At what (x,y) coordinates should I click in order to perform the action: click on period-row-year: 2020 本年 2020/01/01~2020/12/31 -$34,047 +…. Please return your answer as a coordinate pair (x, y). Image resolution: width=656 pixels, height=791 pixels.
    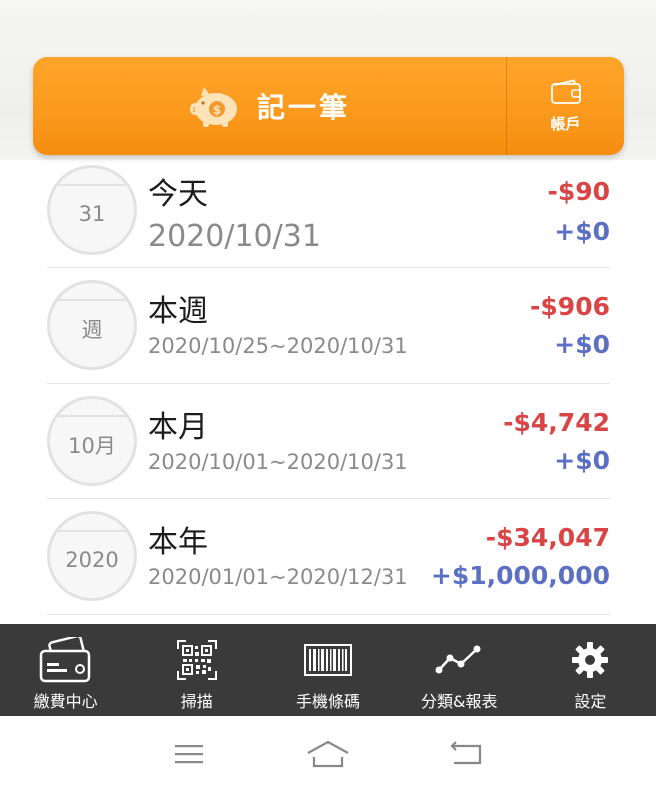
    Looking at the image, I should click on (328, 557).